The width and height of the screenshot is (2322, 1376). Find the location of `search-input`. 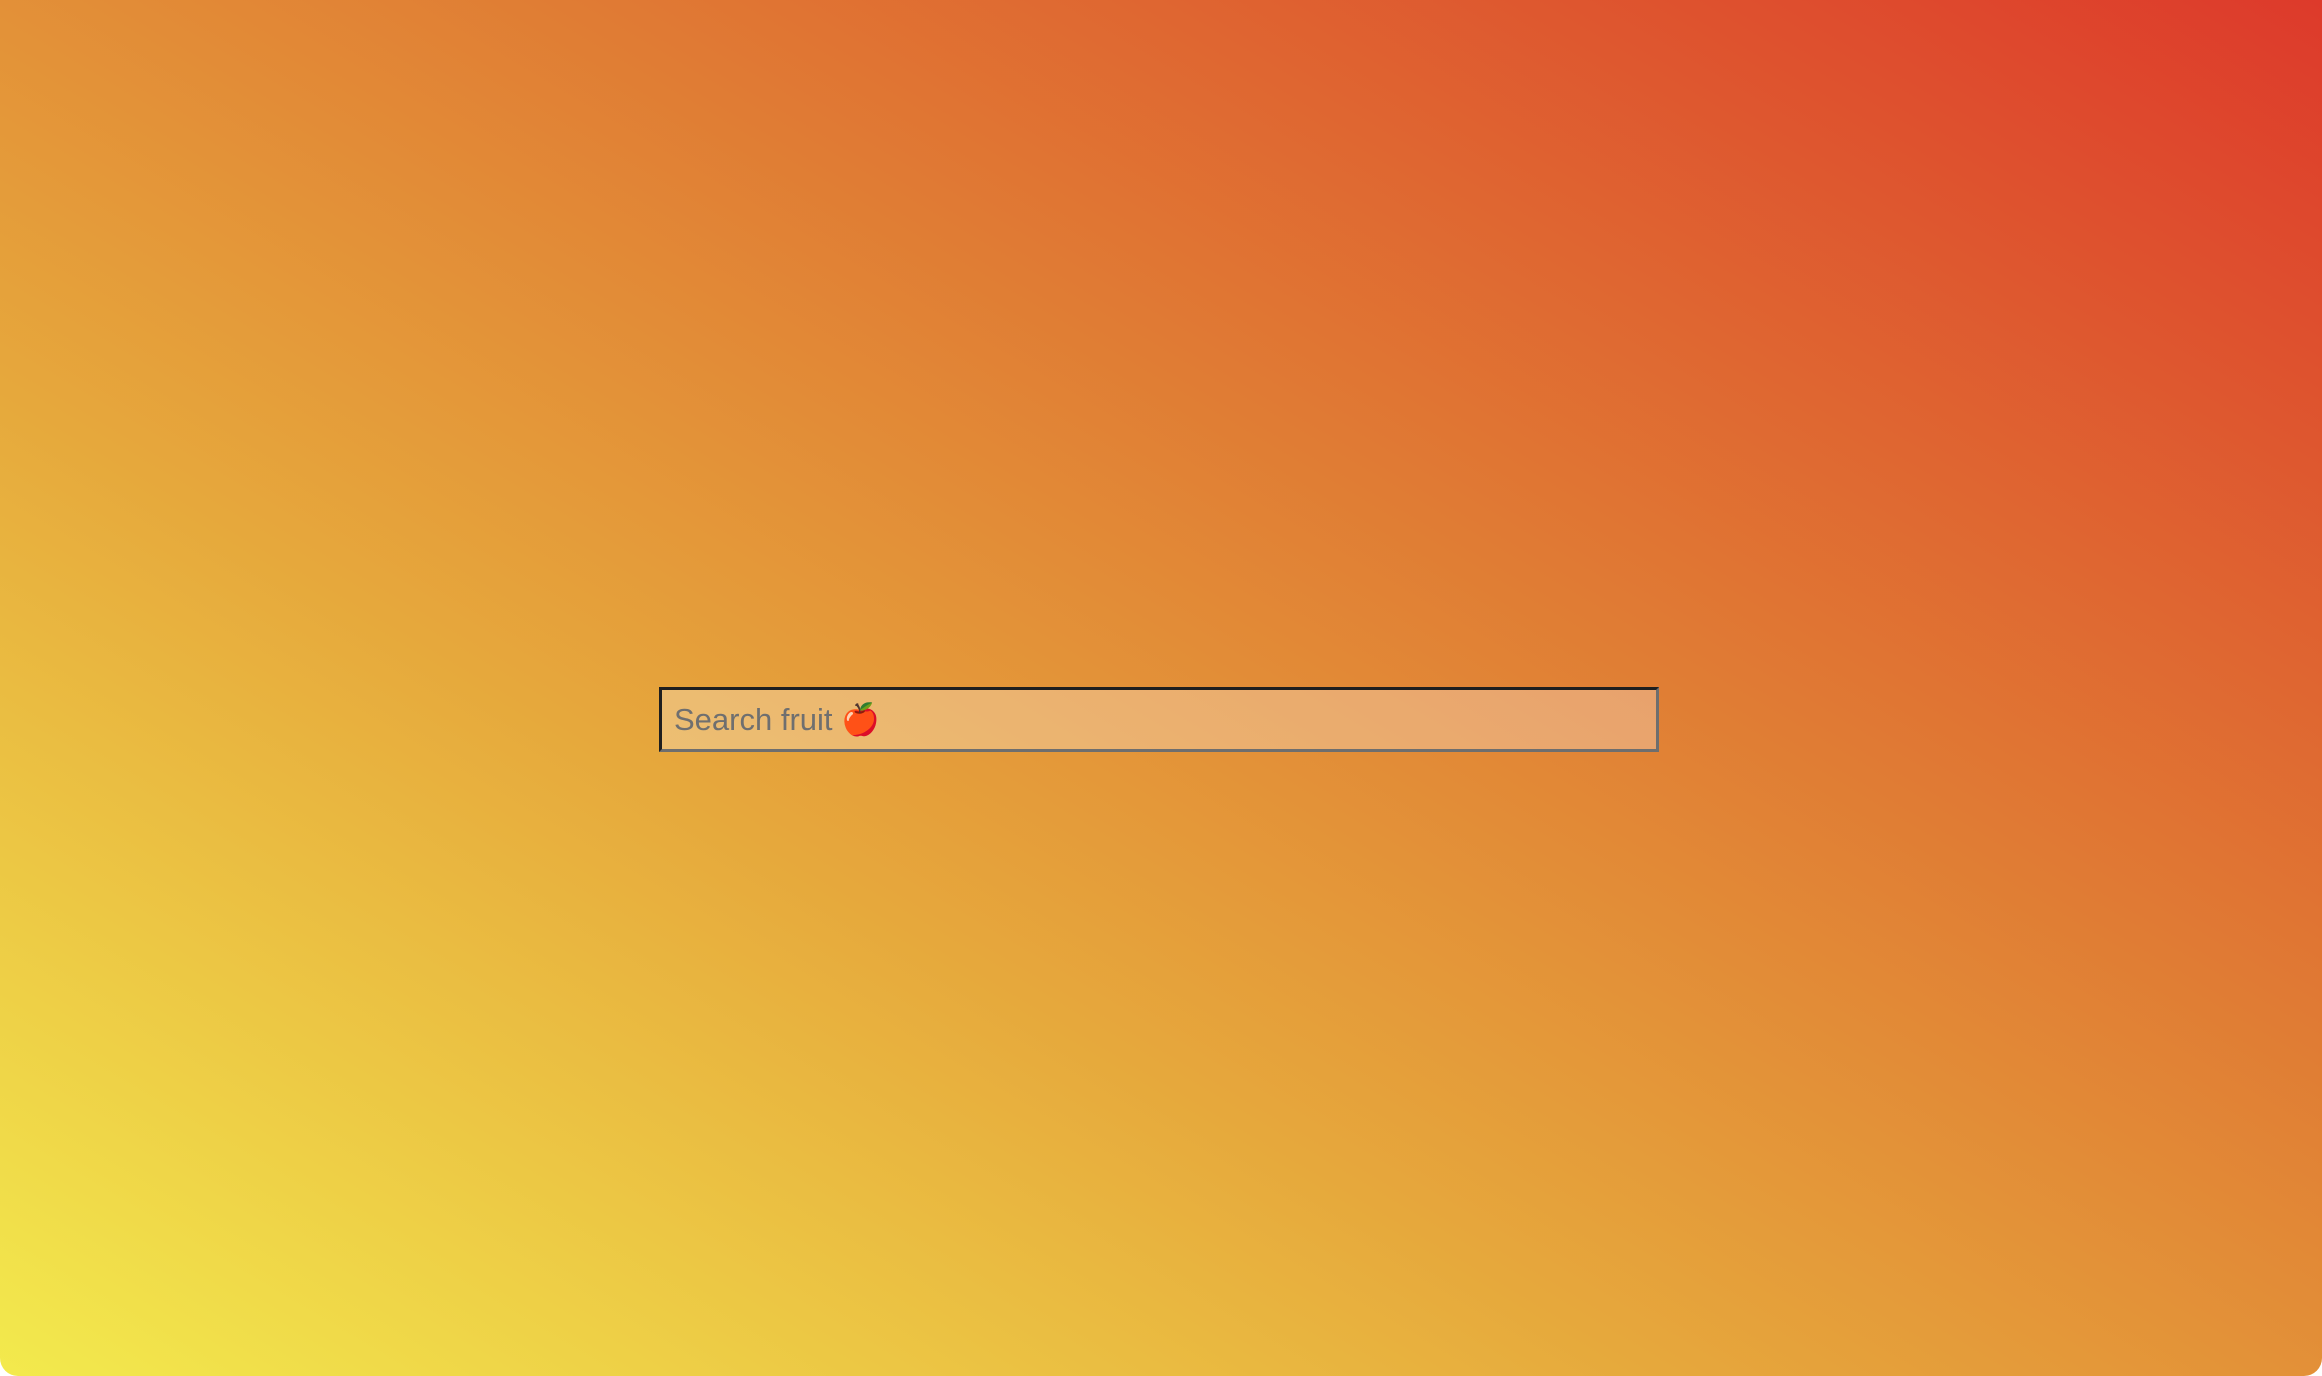

search-input is located at coordinates (1159, 719).